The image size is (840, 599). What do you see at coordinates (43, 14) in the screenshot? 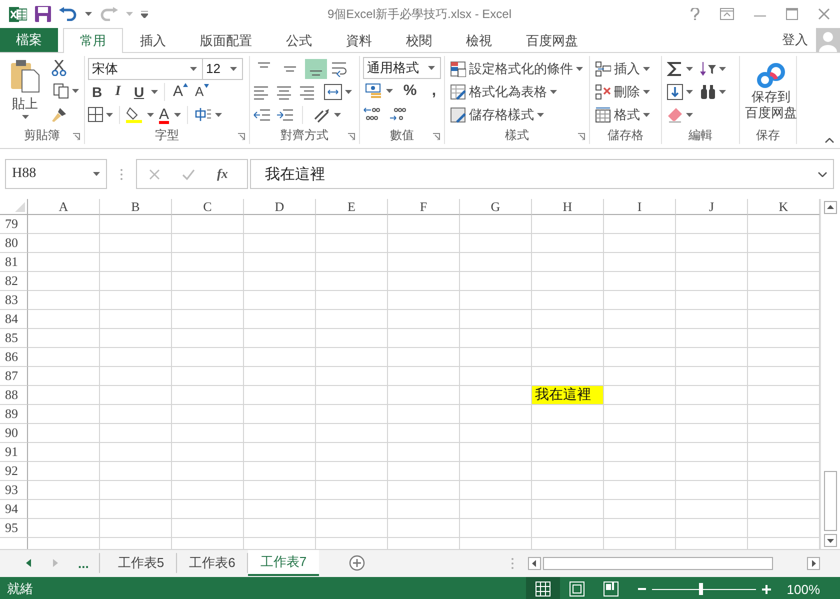
I see `save-icon` at bounding box center [43, 14].